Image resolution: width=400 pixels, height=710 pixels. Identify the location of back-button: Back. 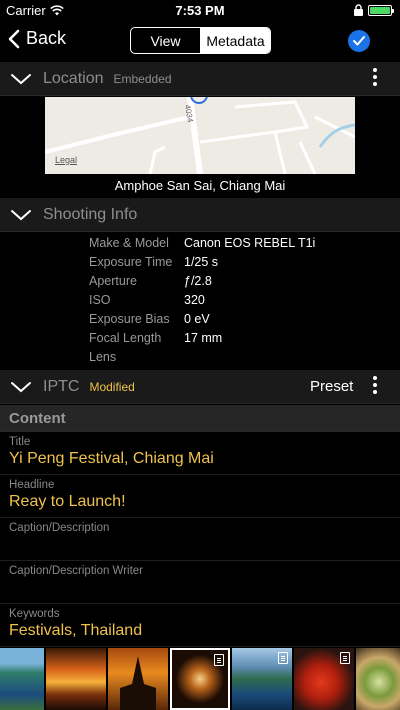
(37, 38).